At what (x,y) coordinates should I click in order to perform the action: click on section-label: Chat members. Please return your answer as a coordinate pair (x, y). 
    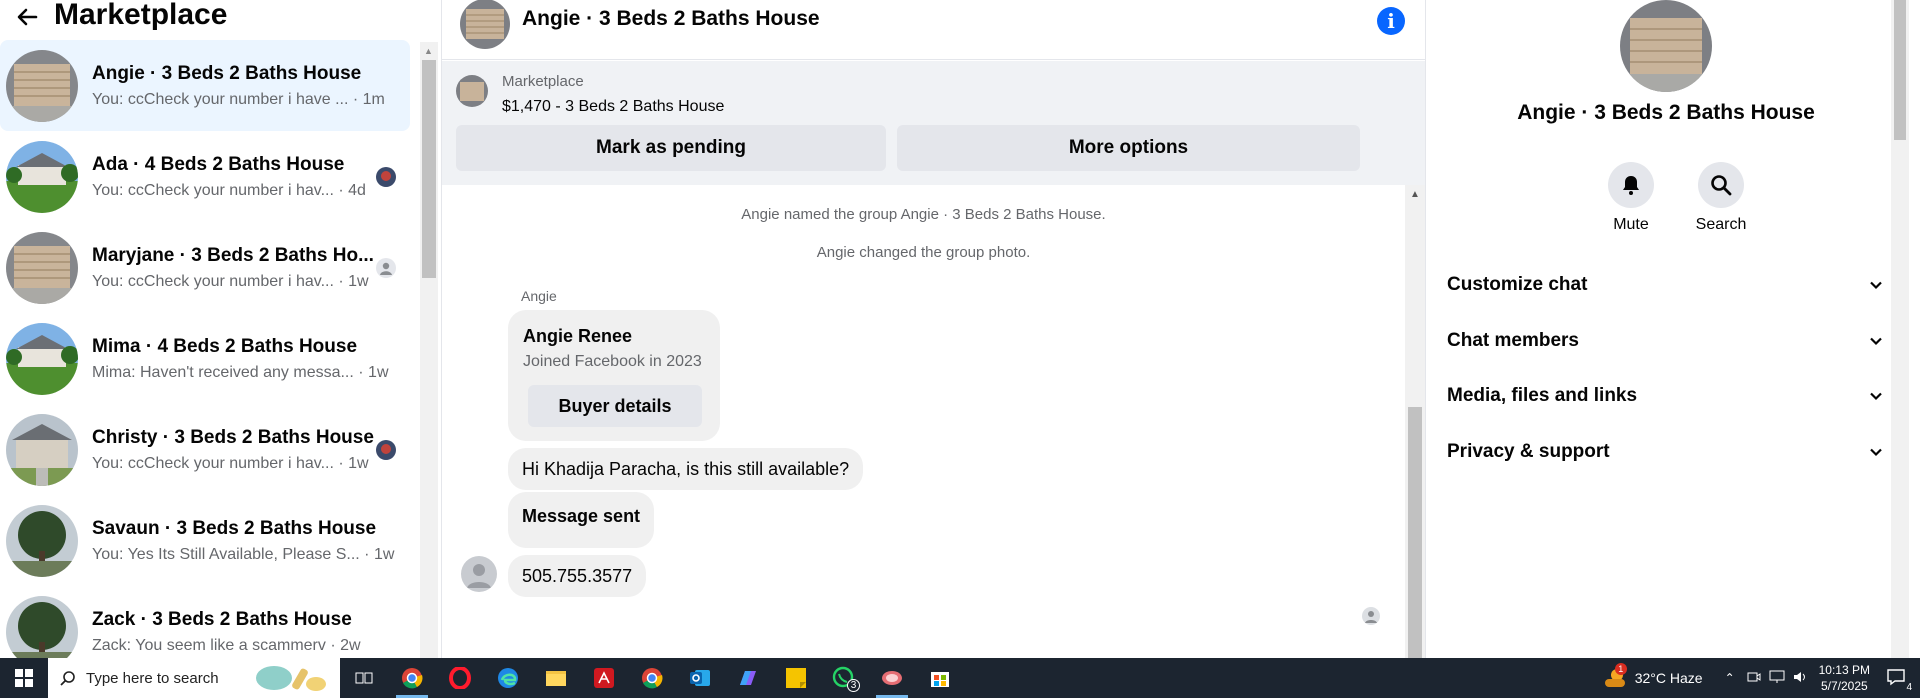
    Looking at the image, I should click on (1513, 340).